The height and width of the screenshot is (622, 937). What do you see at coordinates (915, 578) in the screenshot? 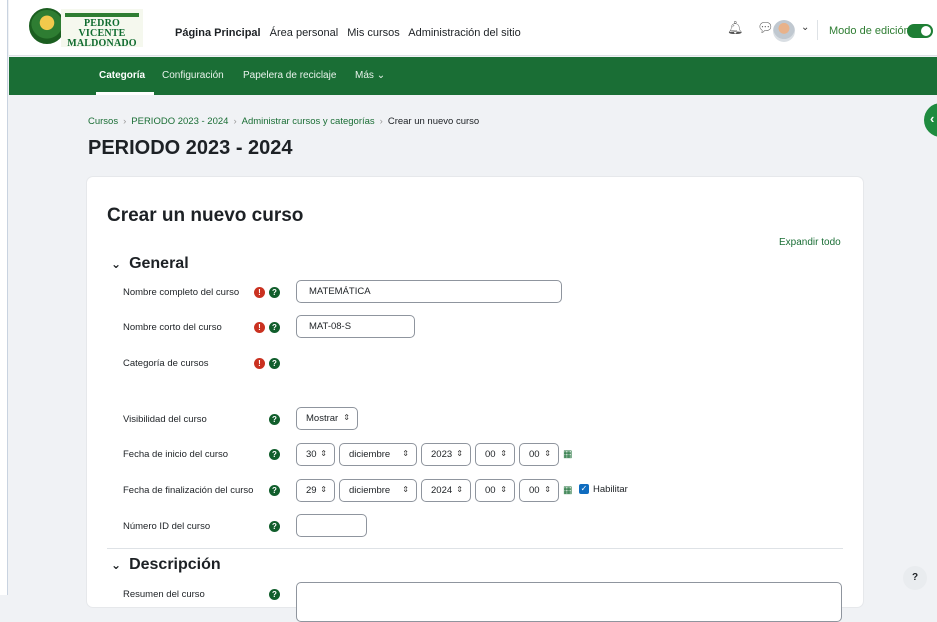
I see `help-button: ?` at bounding box center [915, 578].